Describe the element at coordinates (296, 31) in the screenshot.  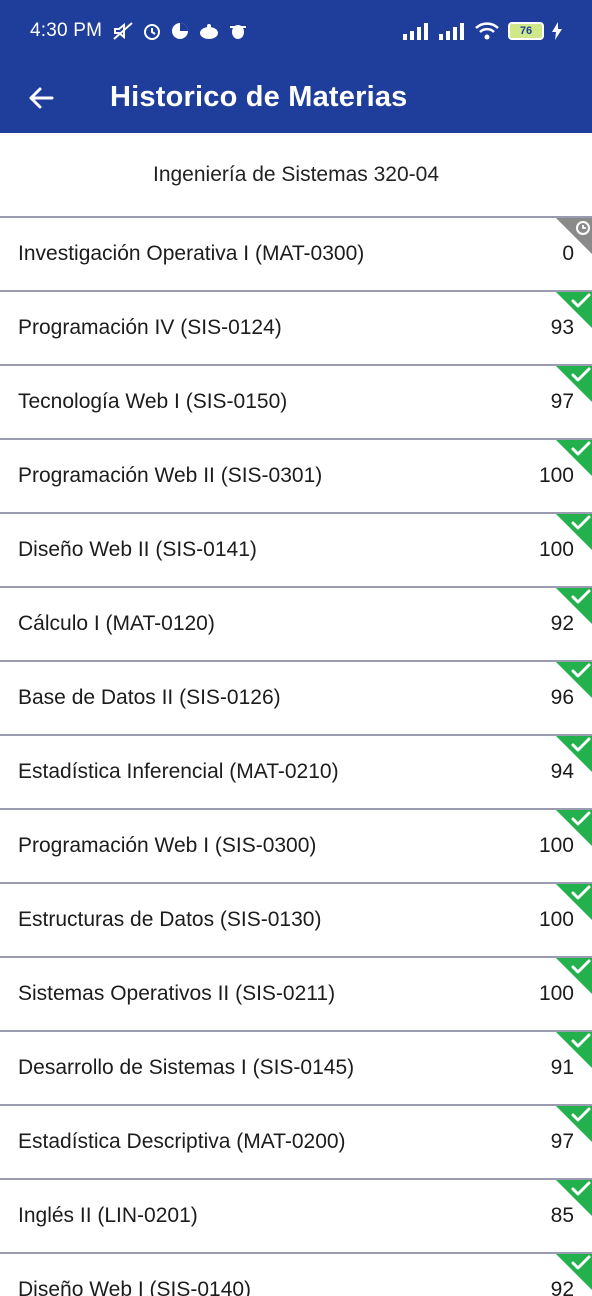
I see `status-bar: 4:30 PM 76` at that location.